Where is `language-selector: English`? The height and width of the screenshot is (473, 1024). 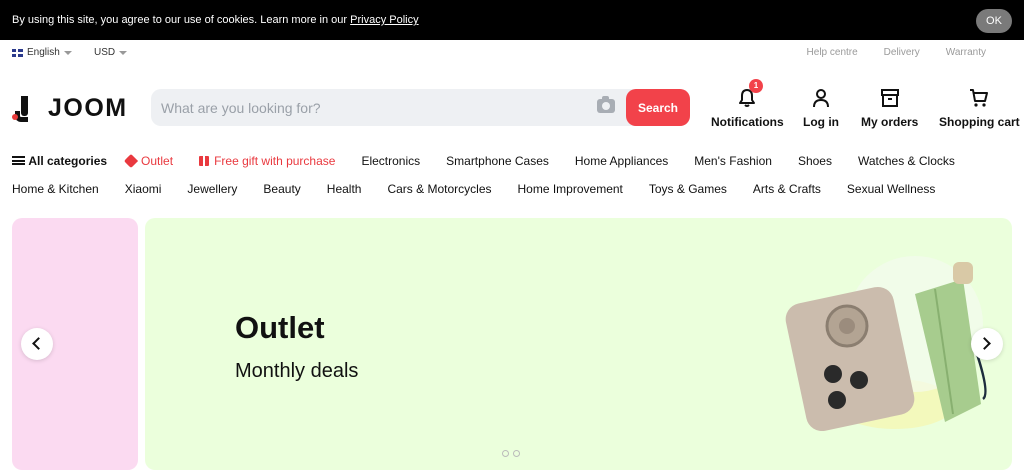 language-selector: English is located at coordinates (42, 52).